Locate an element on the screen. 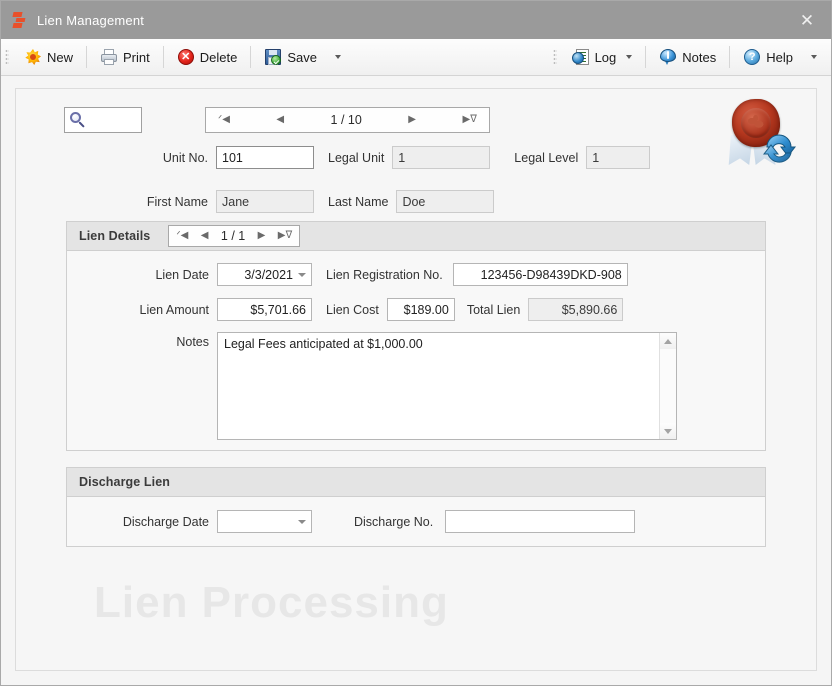 This screenshot has height=686, width=832. first-name-field: Jane is located at coordinates (265, 201).